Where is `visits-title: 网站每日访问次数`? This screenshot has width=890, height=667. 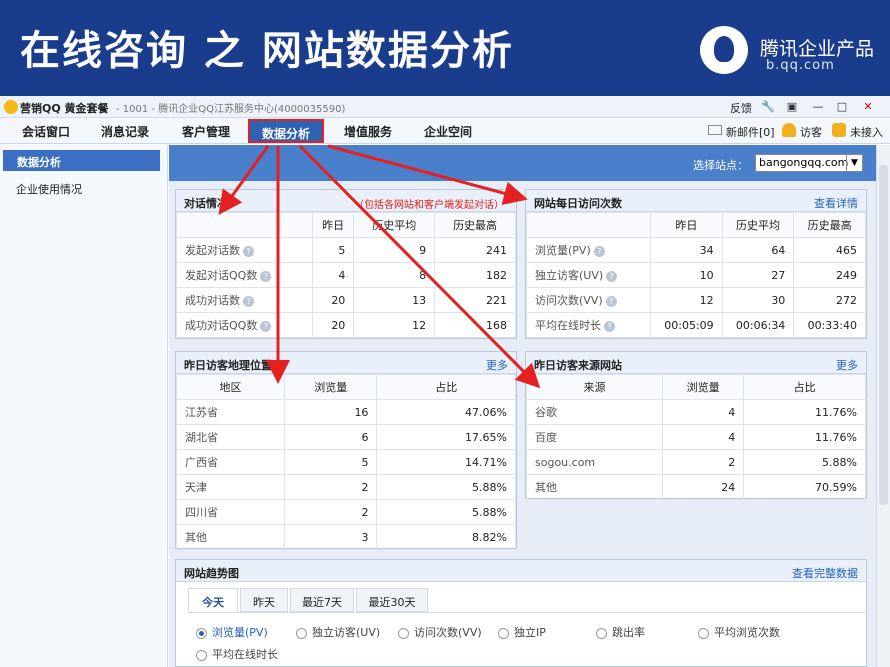 visits-title: 网站每日访问次数 is located at coordinates (578, 203).